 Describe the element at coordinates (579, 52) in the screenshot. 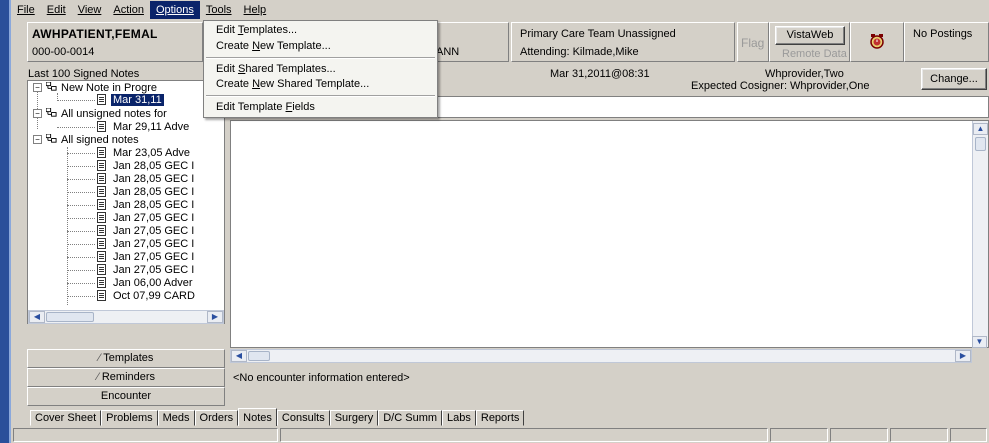

I see `care-team-line2: Attending: Kilmade,Mike` at that location.